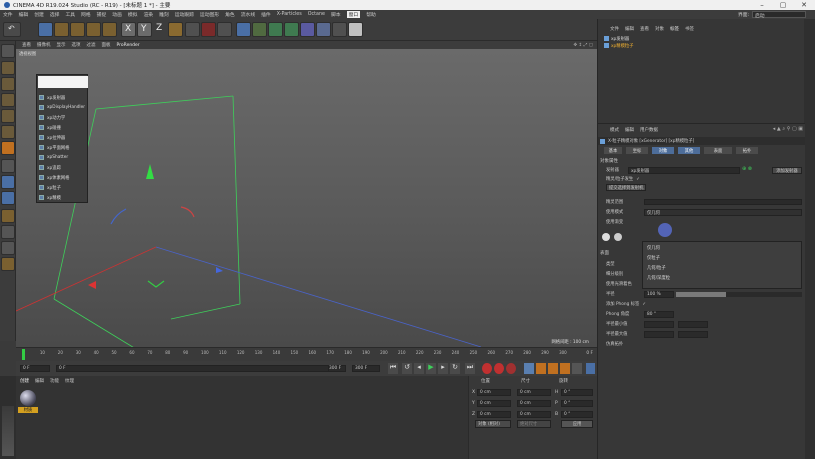 Image resolution: width=815 pixels, height=459 pixels. Describe the element at coordinates (24, 381) in the screenshot. I see `mat-menu-create: 创建` at that location.